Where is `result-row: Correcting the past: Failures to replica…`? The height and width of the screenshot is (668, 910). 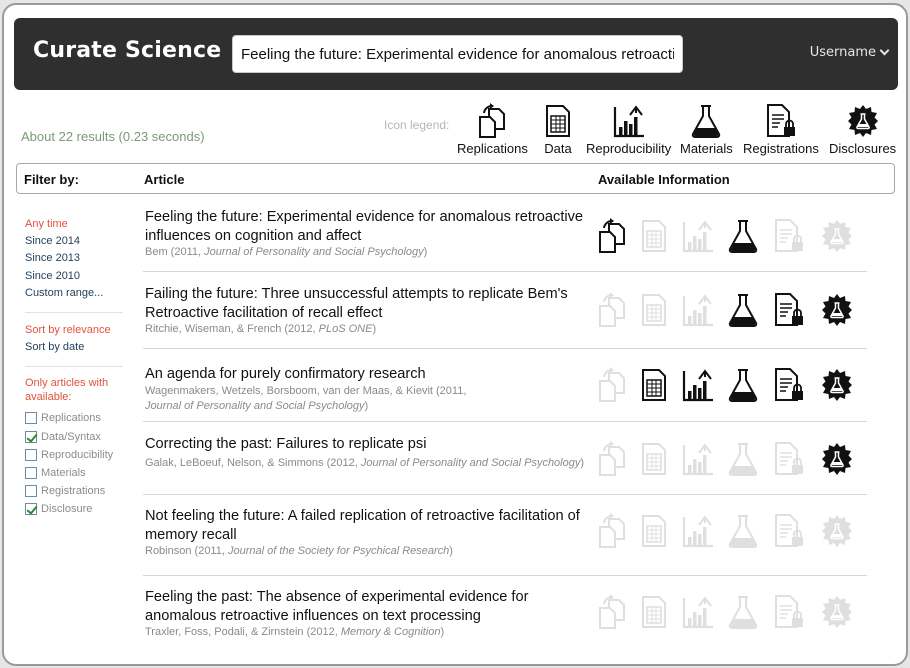
result-row: Correcting the past: Failures to replica… is located at coordinates (505, 458).